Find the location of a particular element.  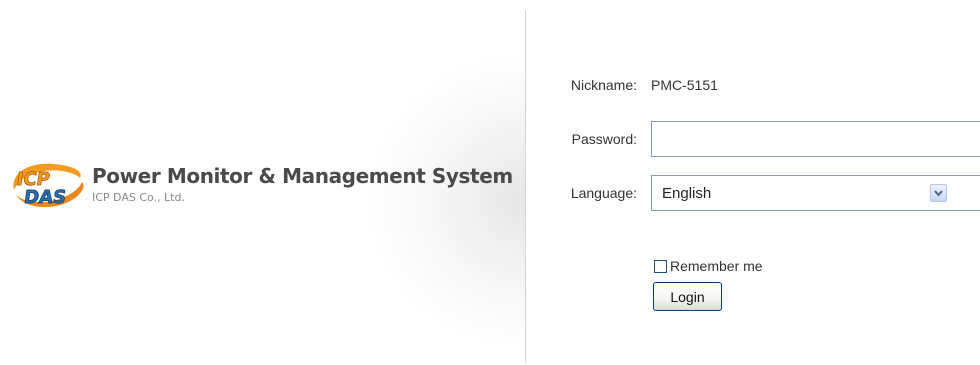

login-button: Login is located at coordinates (687, 296).